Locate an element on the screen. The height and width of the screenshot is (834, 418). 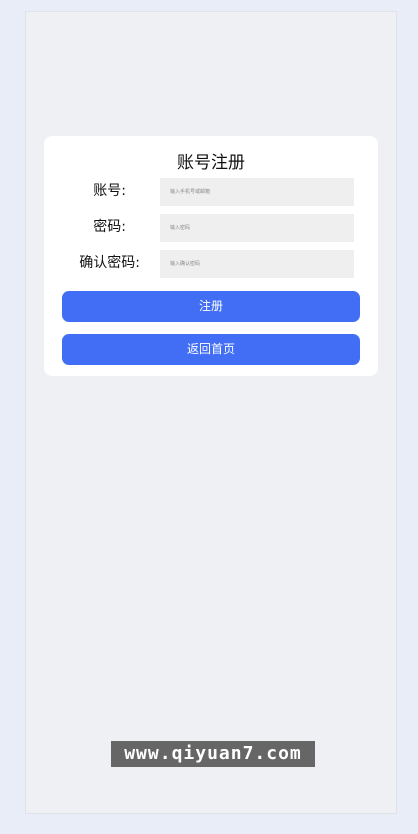
account-label: 账号: is located at coordinates (109, 191).